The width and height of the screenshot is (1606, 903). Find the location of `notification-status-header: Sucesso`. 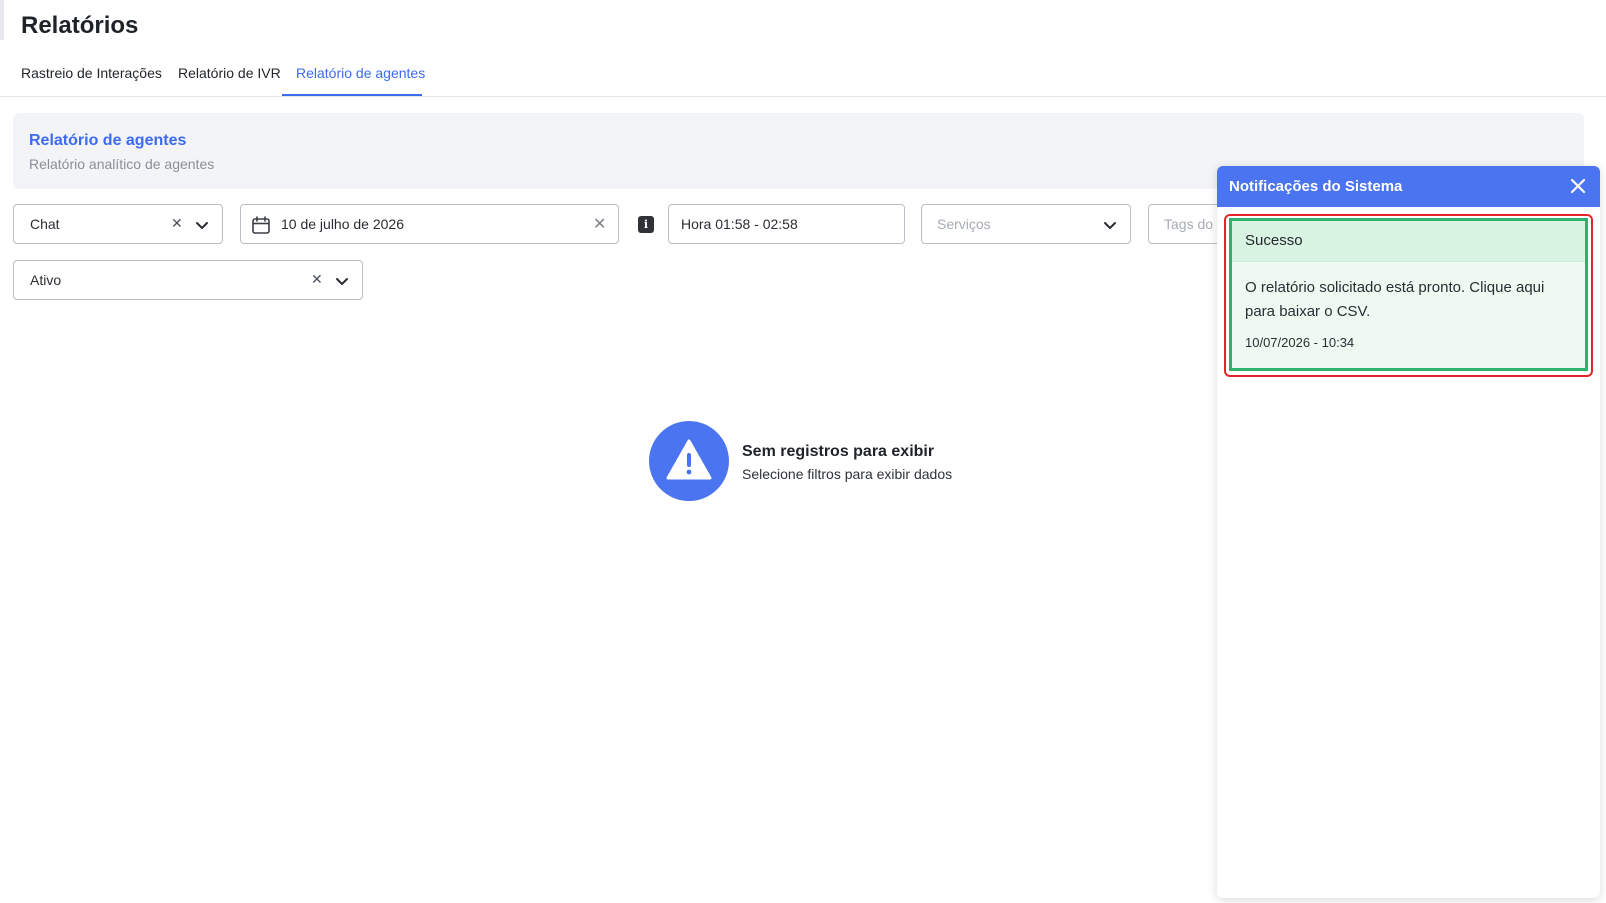

notification-status-header: Sucesso is located at coordinates (1408, 241).